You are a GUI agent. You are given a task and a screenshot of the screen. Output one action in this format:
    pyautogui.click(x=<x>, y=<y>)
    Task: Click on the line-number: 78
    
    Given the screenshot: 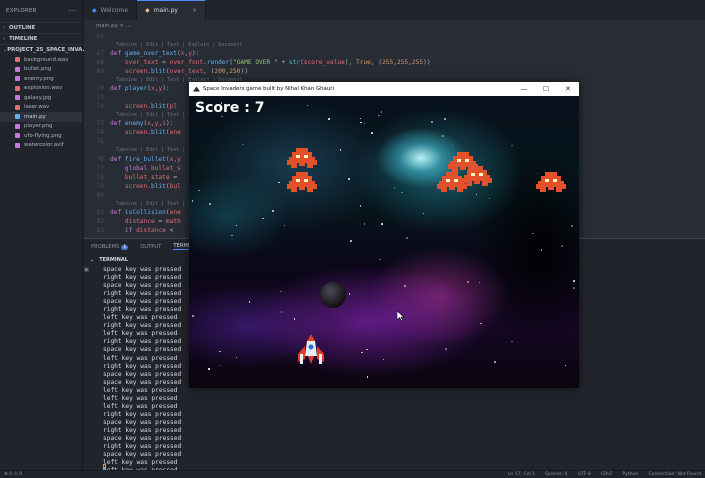 What is the action you would take?
    pyautogui.click(x=100, y=177)
    